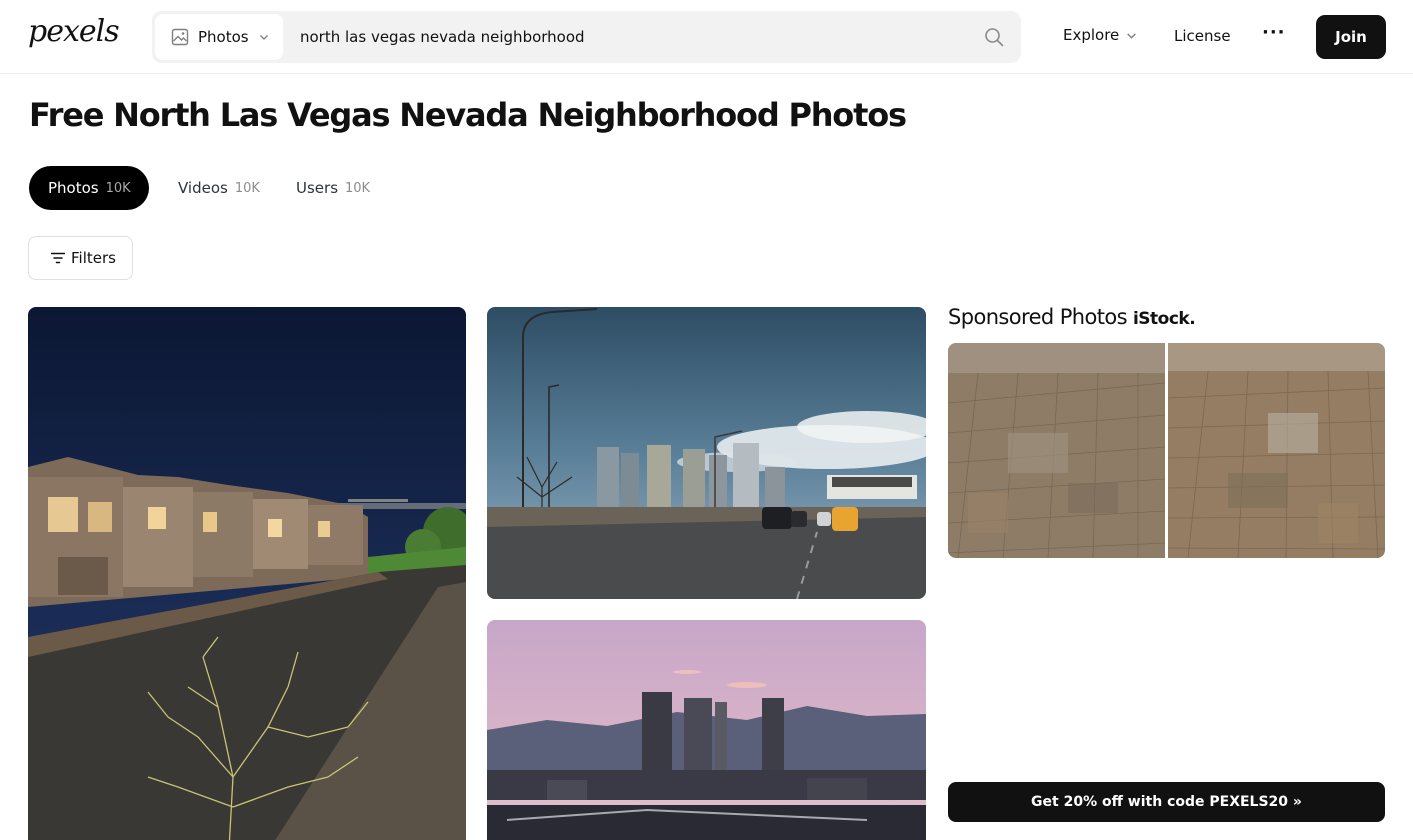 The width and height of the screenshot is (1413, 840). Describe the element at coordinates (74, 31) in the screenshot. I see `pexels-logo: pexels` at that location.